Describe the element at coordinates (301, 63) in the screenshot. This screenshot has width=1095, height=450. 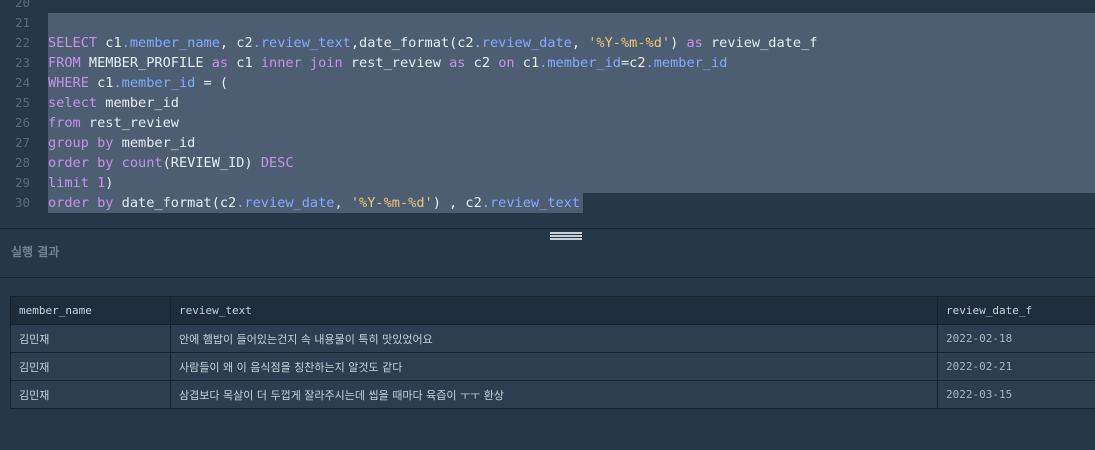
I see `code-token: inner join` at that location.